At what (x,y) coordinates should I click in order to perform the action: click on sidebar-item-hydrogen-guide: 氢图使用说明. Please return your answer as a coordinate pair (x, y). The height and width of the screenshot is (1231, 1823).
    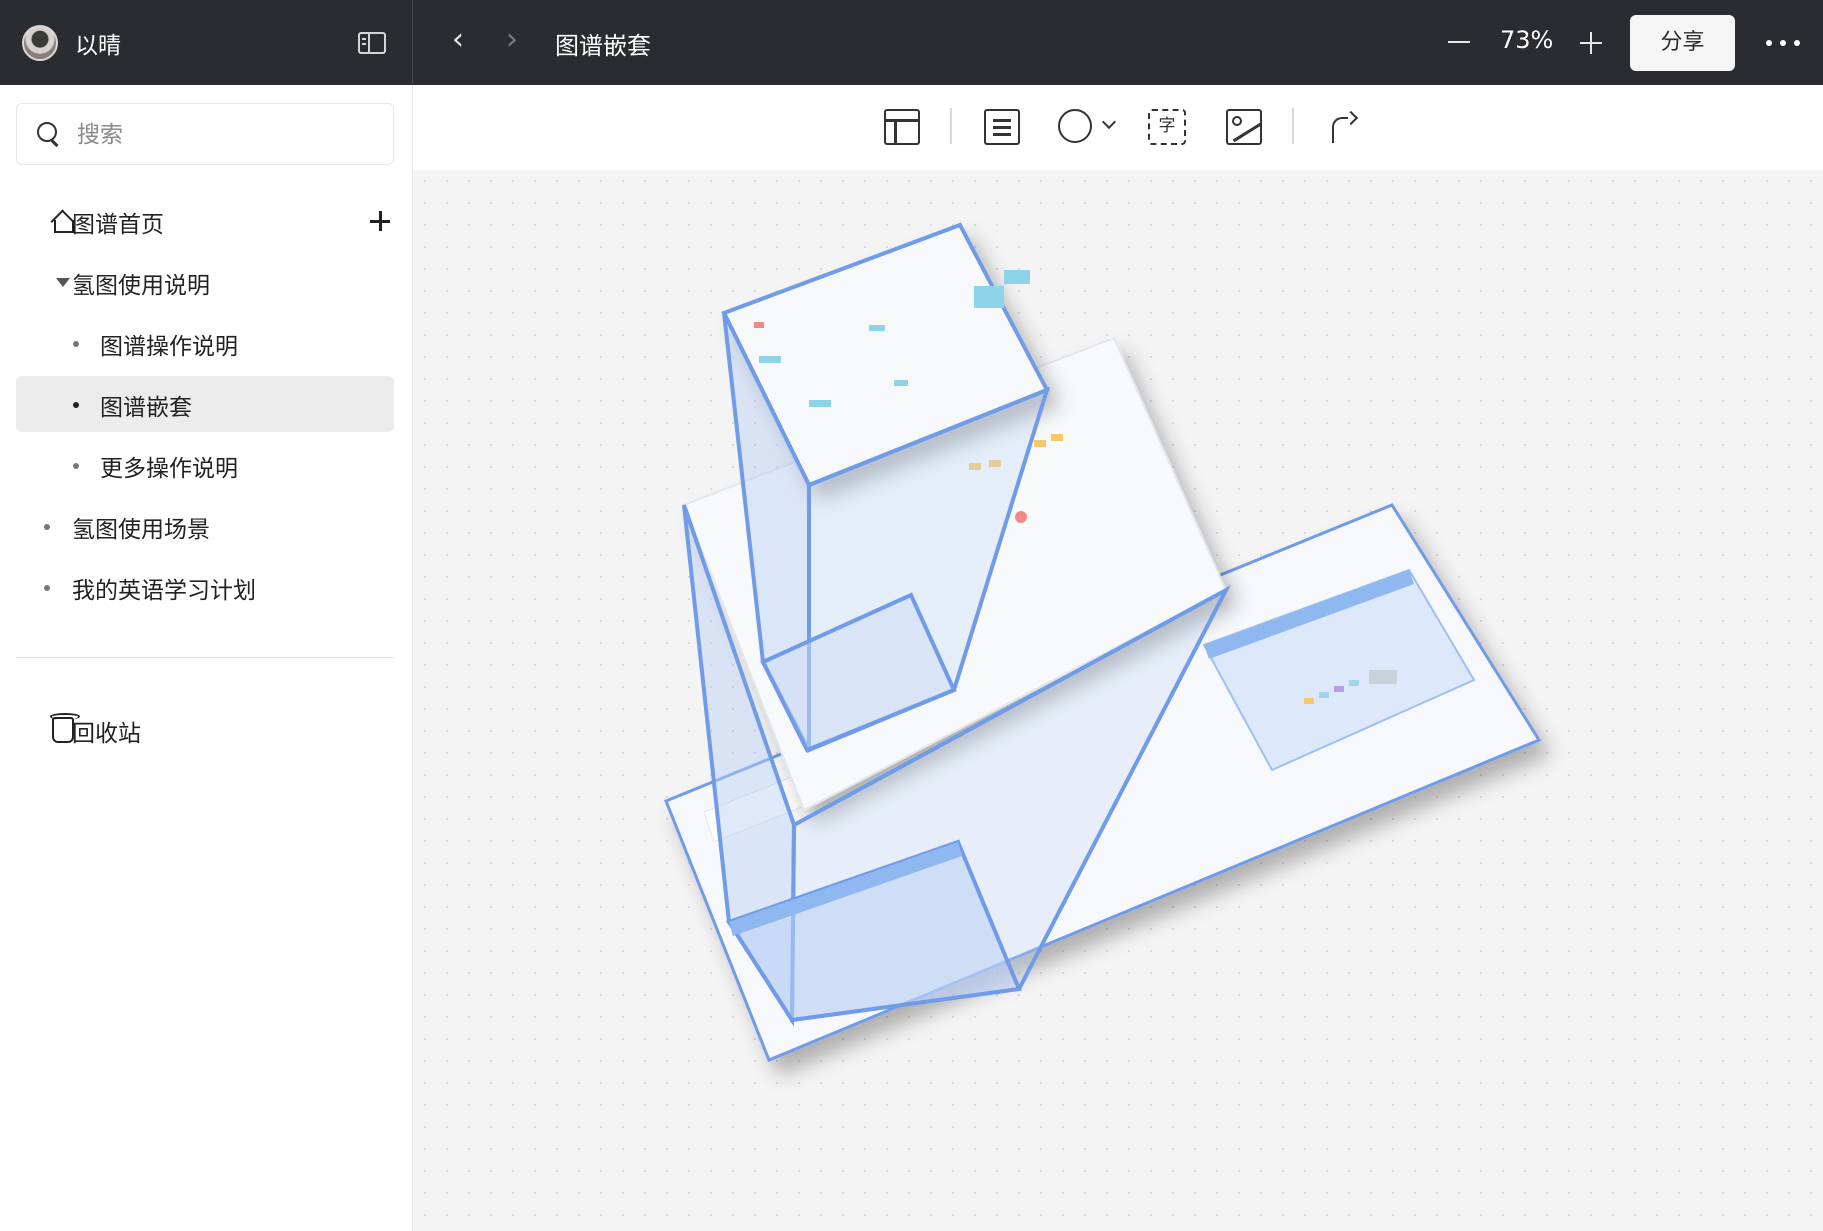
    Looking at the image, I should click on (205, 282).